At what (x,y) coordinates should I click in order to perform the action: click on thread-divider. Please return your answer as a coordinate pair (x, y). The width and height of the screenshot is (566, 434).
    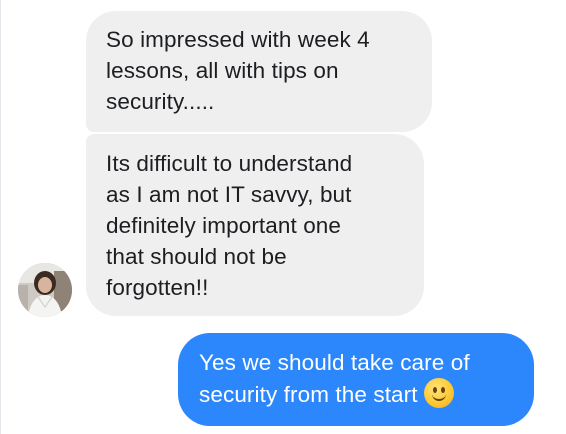
    Looking at the image, I should click on (0, 217).